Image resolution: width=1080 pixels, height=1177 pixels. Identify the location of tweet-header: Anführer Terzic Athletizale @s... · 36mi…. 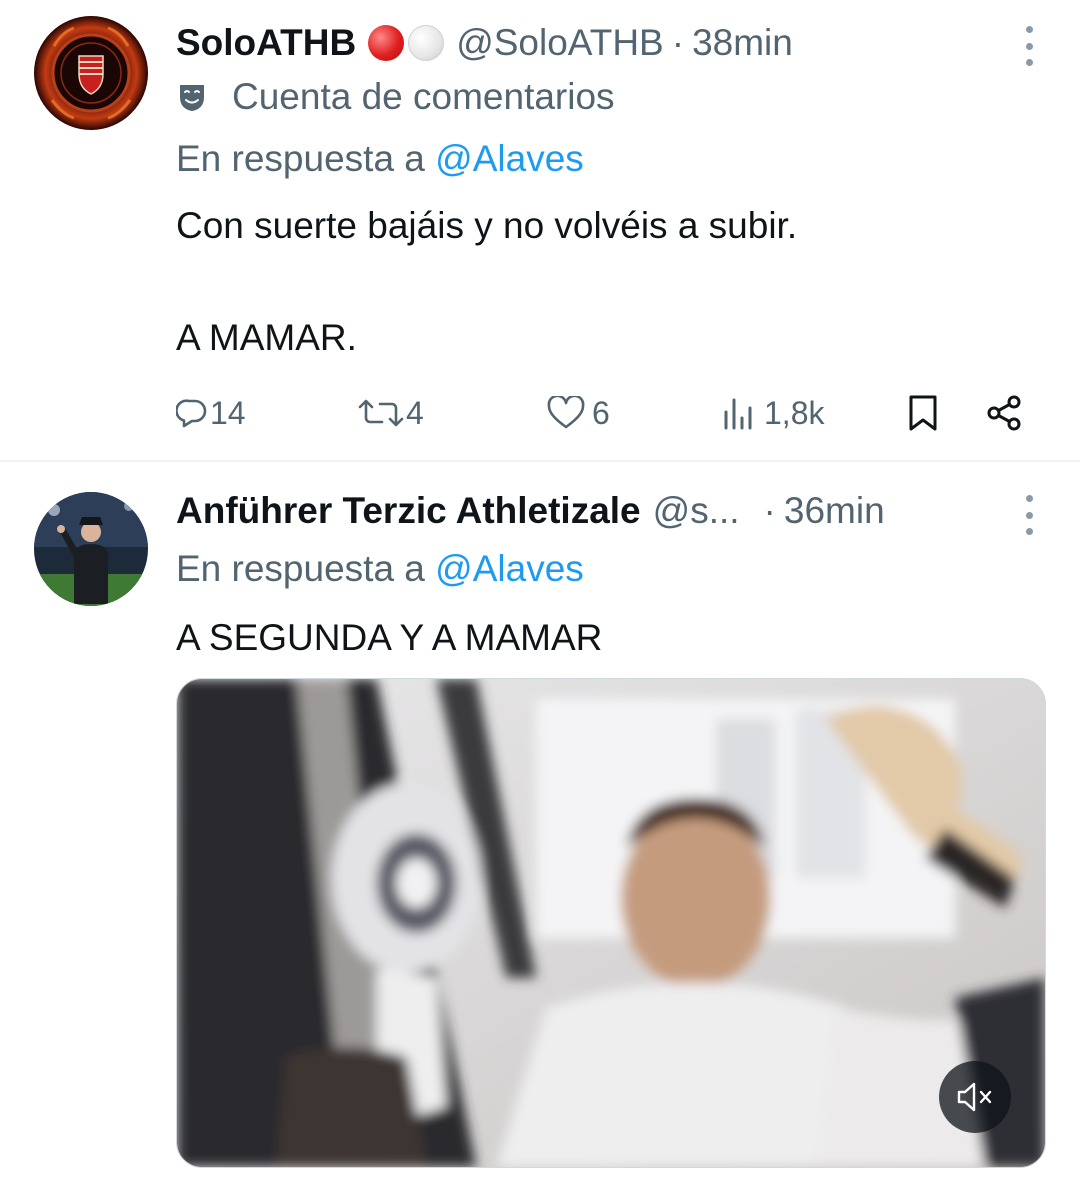
(618, 511).